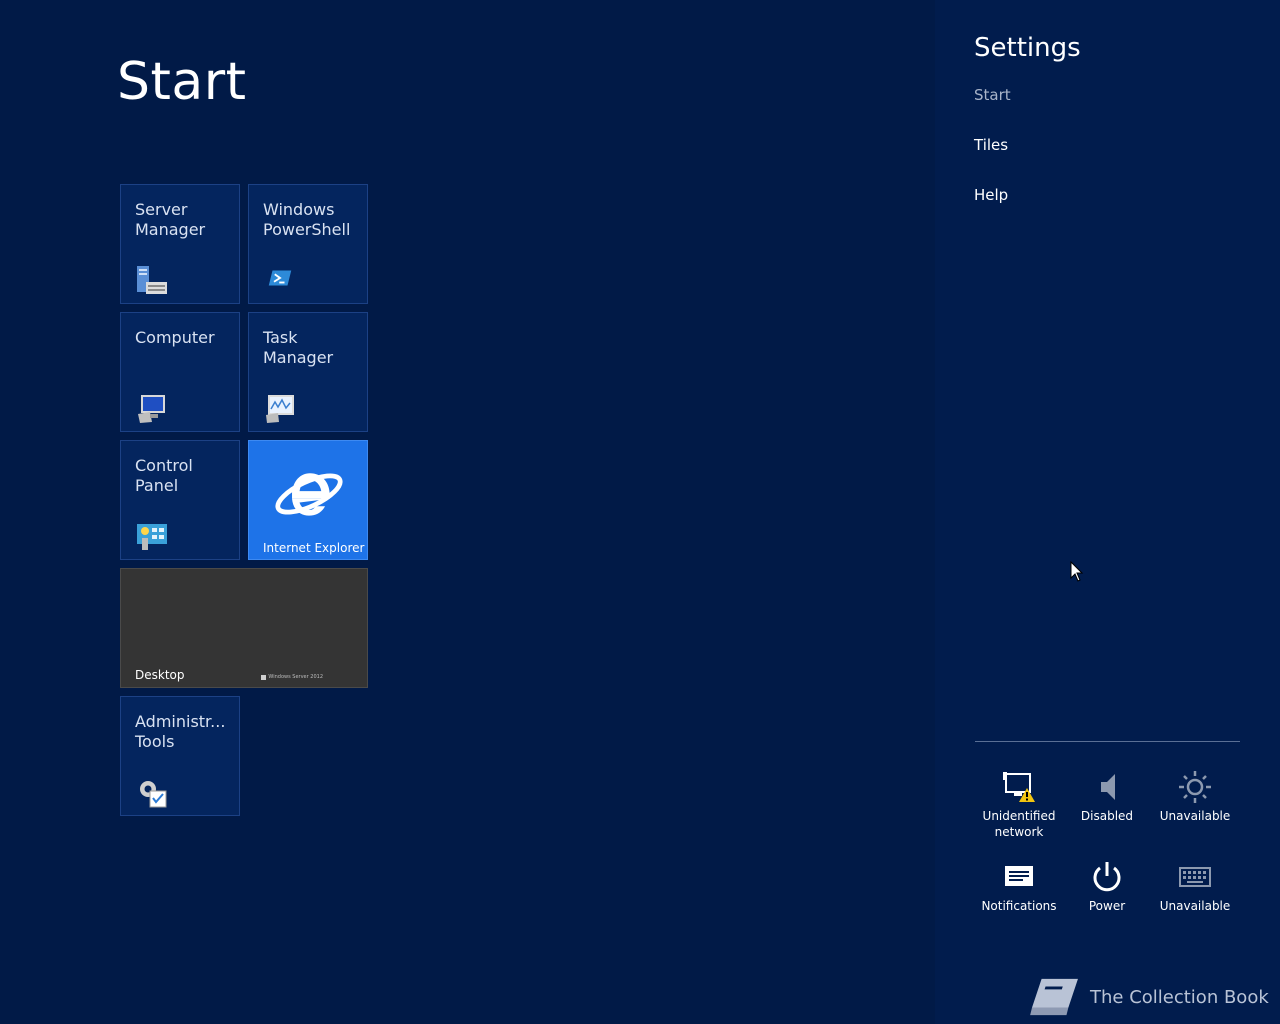 The width and height of the screenshot is (1280, 1024). I want to click on settings-title: Settings, so click(1027, 48).